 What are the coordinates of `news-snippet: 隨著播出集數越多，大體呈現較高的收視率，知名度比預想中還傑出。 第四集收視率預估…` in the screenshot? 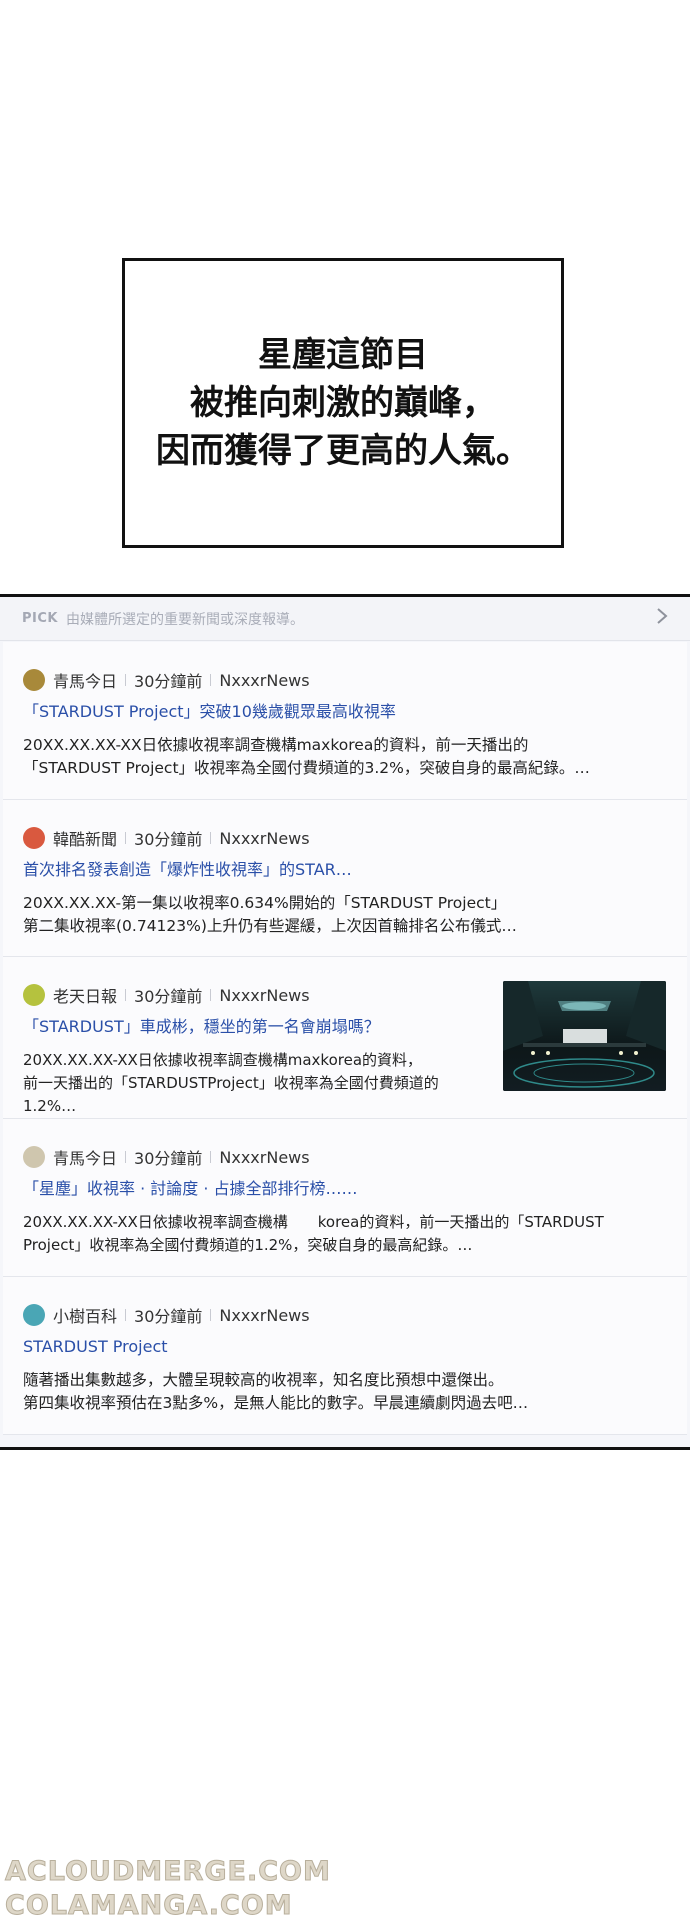 It's located at (275, 1392).